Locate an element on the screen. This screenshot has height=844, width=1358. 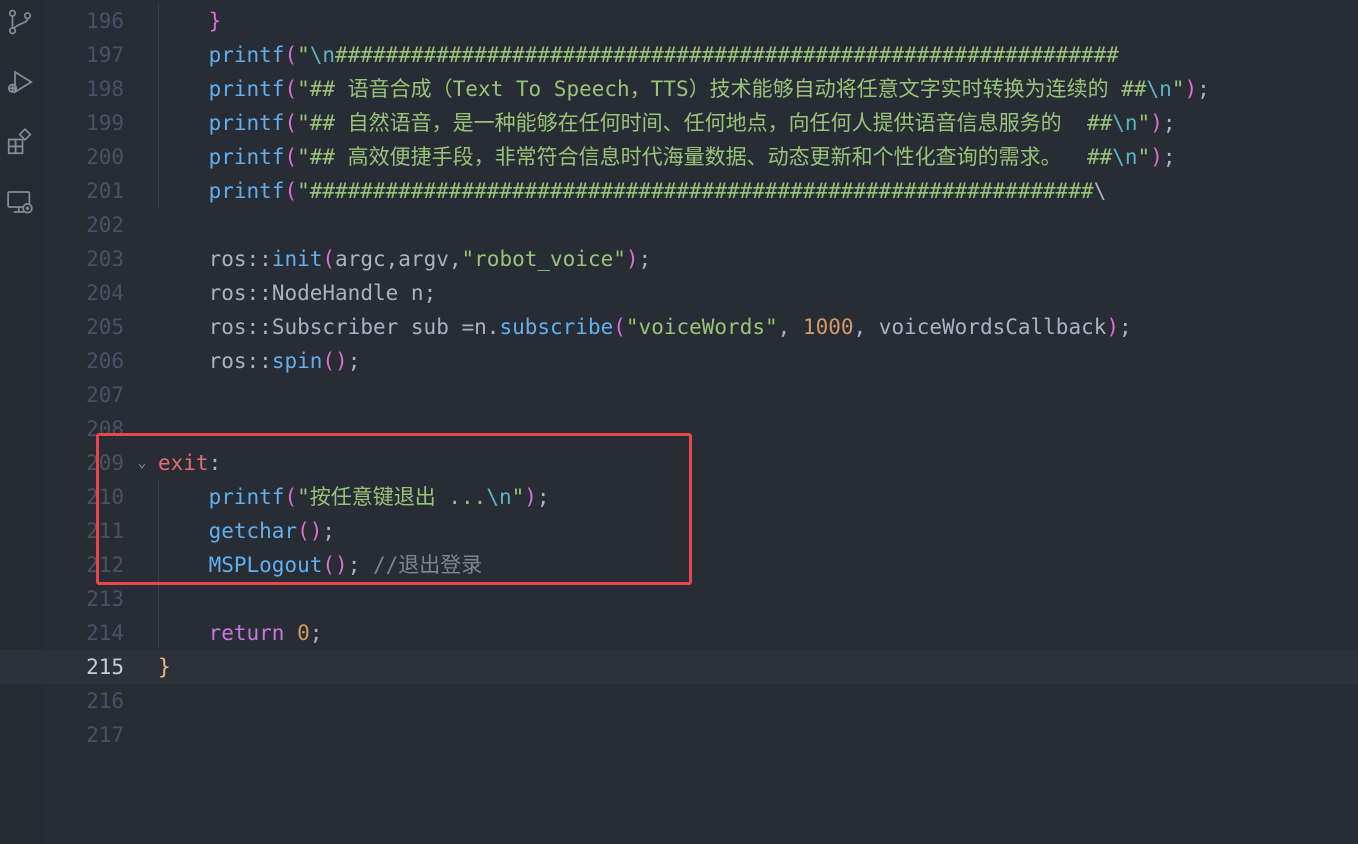
code-line: 206 ros::spin(); is located at coordinates (679, 361).